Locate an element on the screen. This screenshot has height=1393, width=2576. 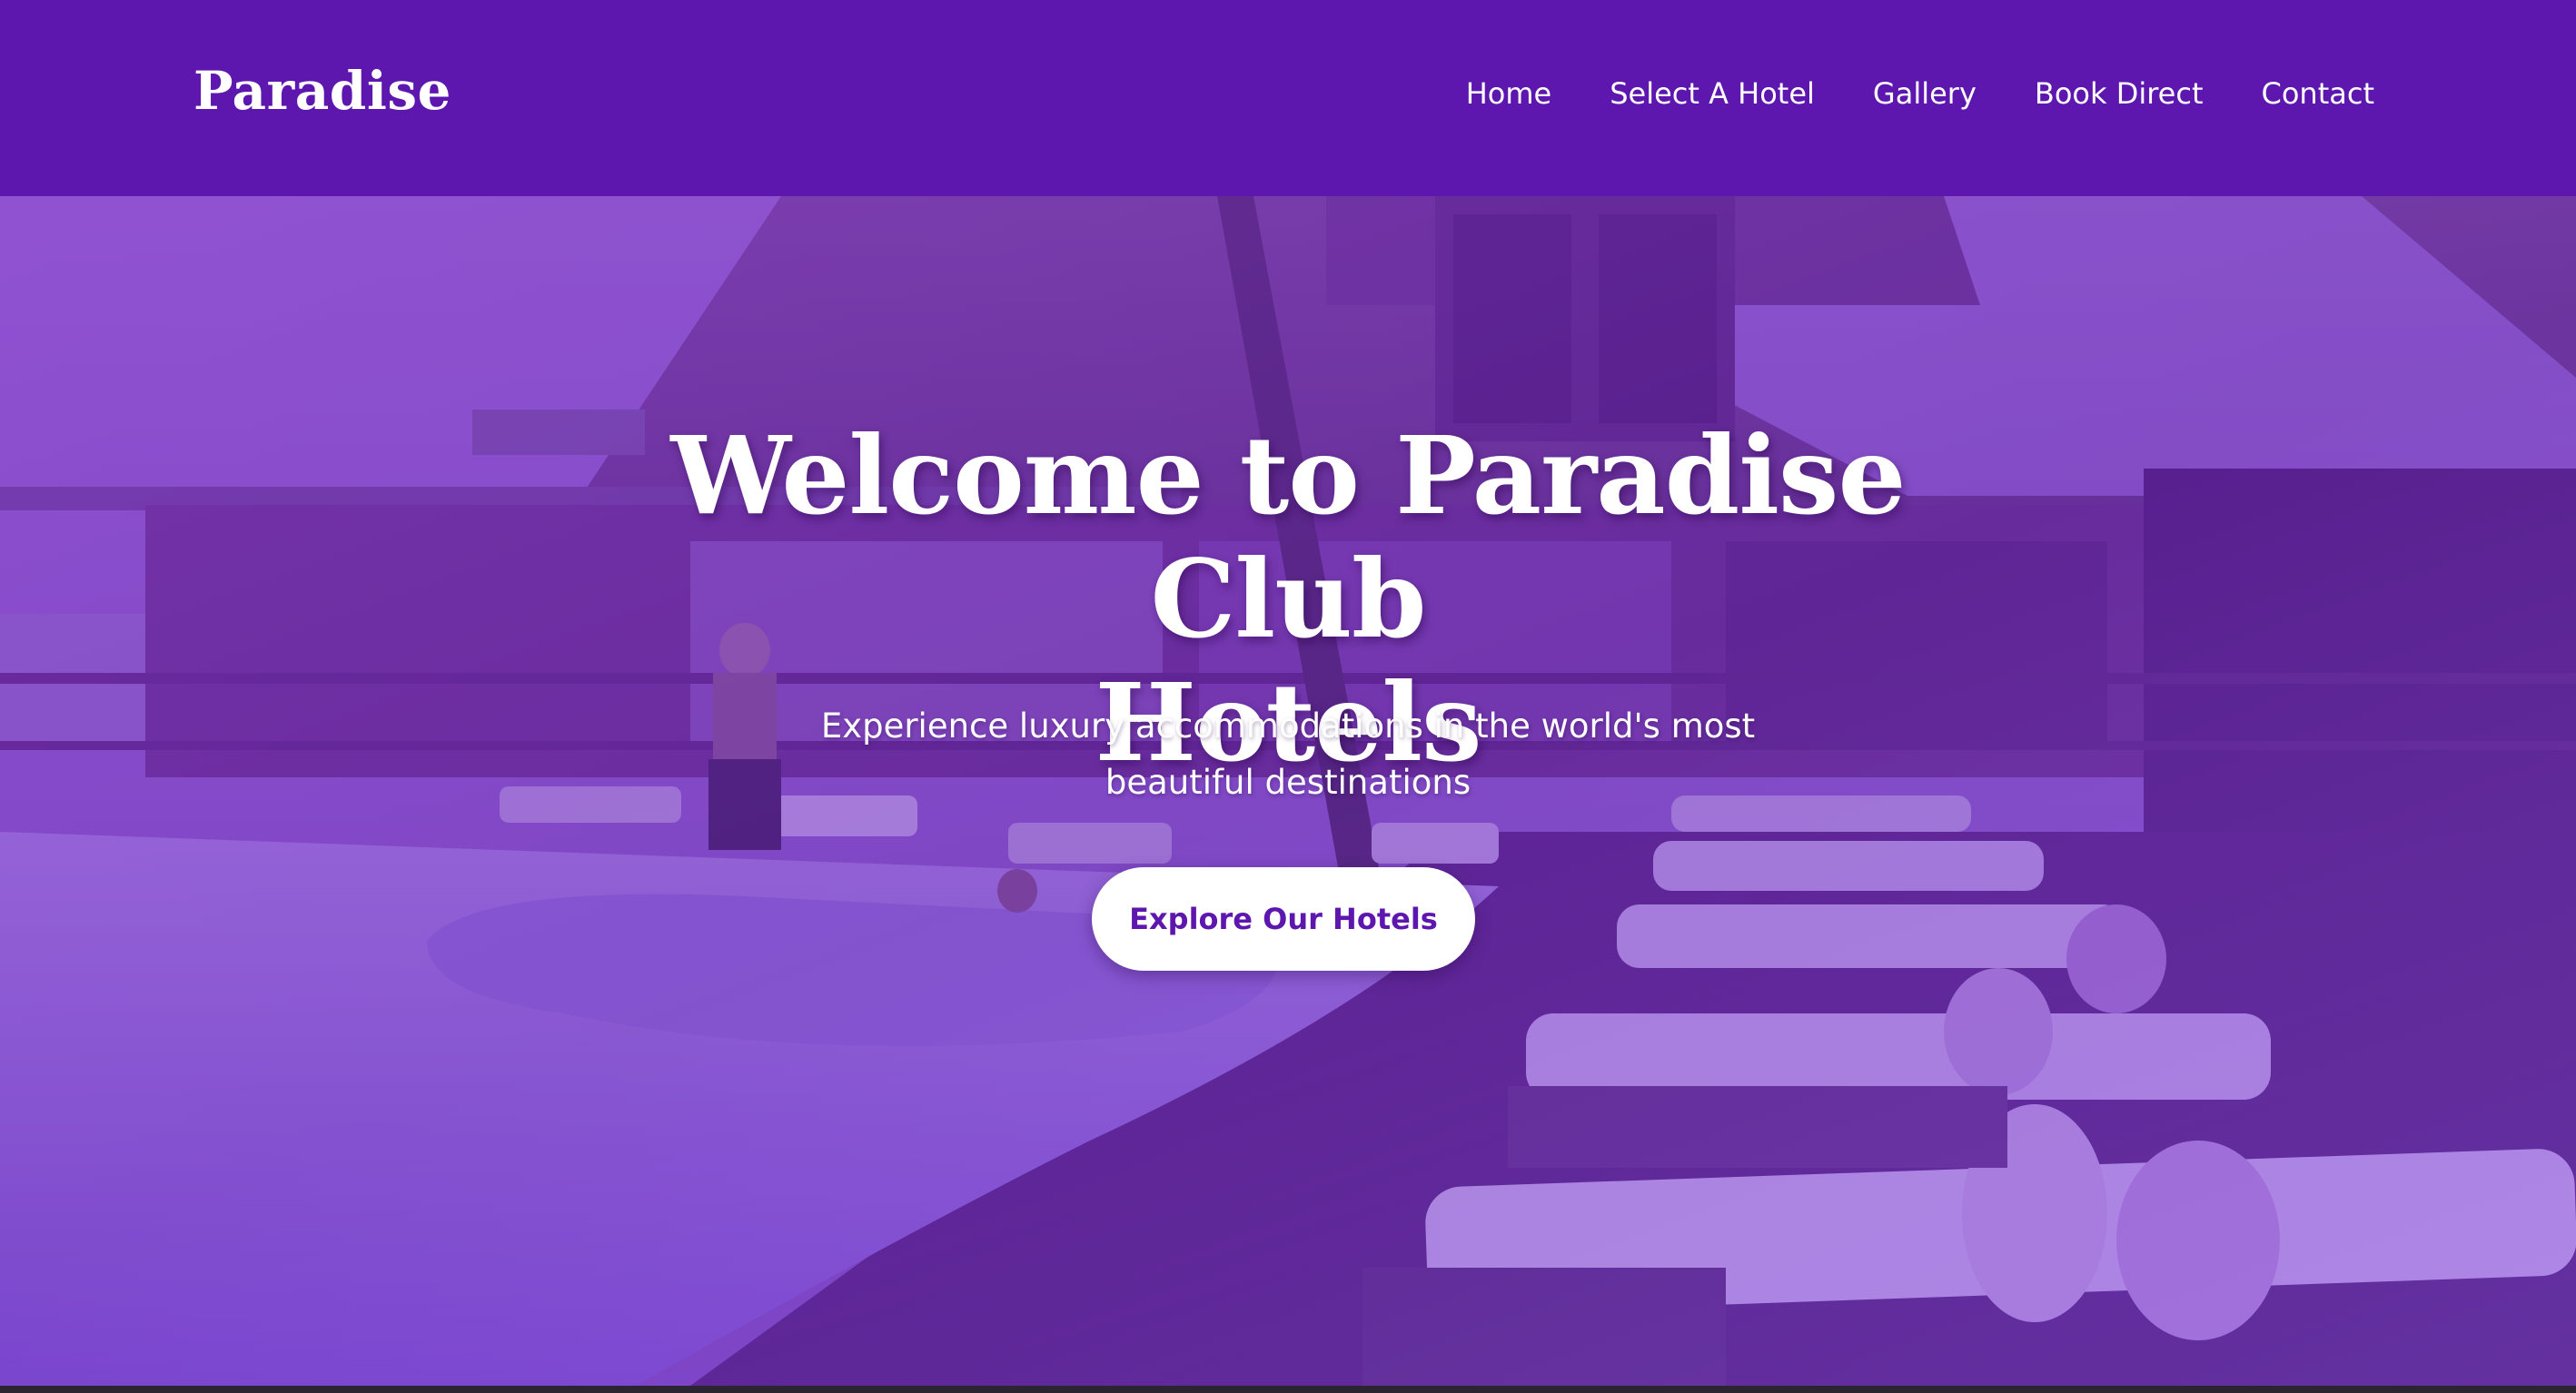
nav-item-contact: Contact is located at coordinates (2318, 93).